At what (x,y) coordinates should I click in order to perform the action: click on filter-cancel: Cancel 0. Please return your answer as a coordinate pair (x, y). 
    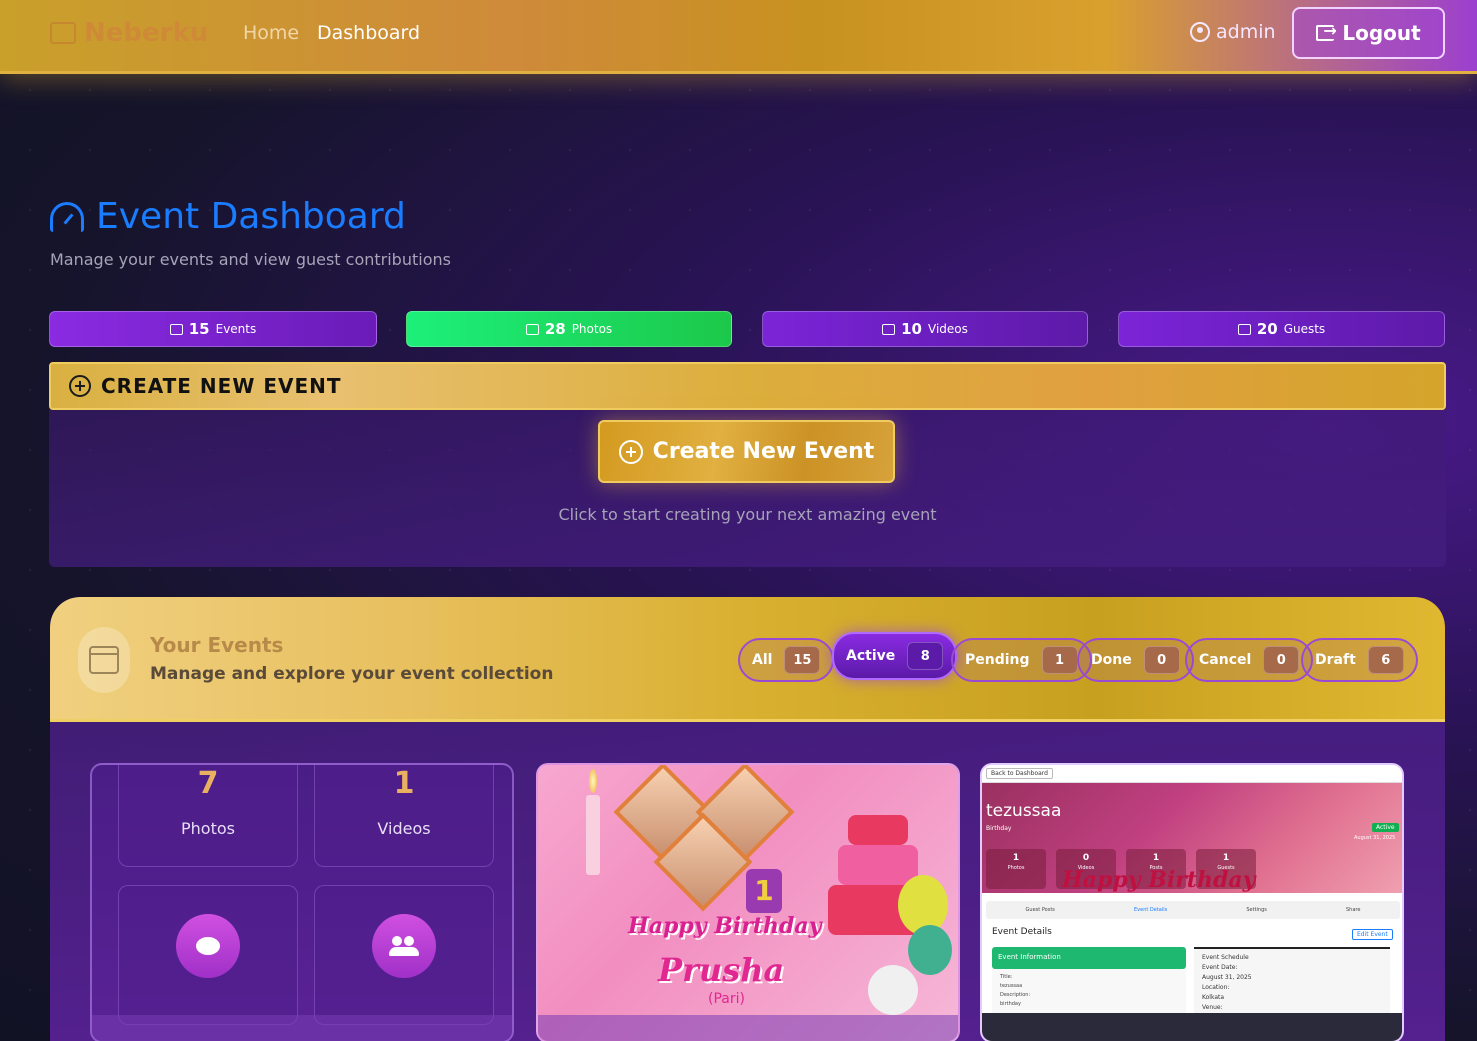
    Looking at the image, I should click on (1249, 660).